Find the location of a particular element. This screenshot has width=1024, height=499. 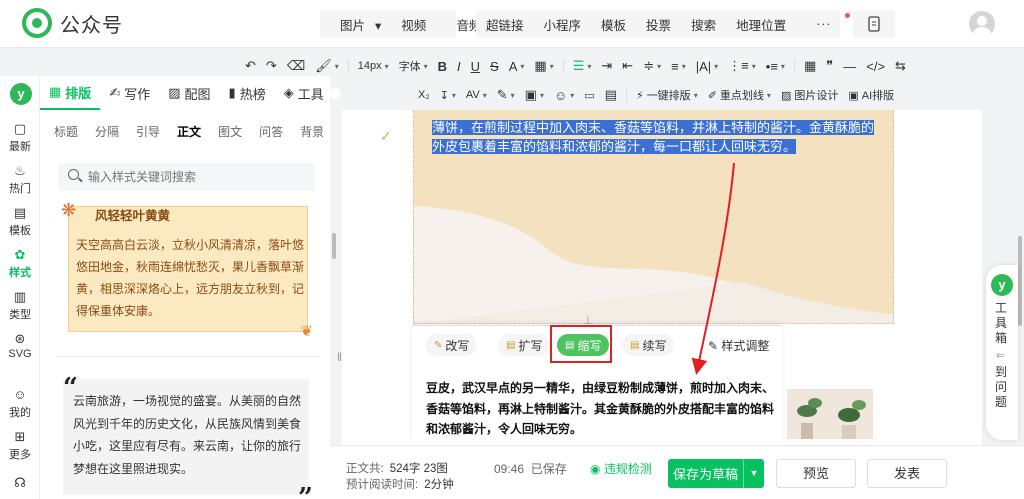

image-design-button: ▨ 图片设计 is located at coordinates (809, 95).